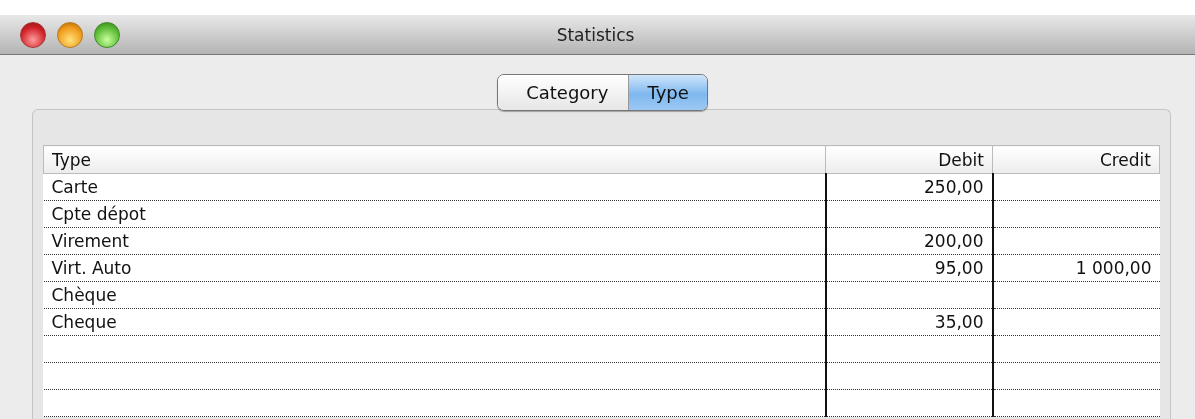 This screenshot has height=419, width=1195. What do you see at coordinates (434, 214) in the screenshot?
I see `table-cell: Cpte dépot` at bounding box center [434, 214].